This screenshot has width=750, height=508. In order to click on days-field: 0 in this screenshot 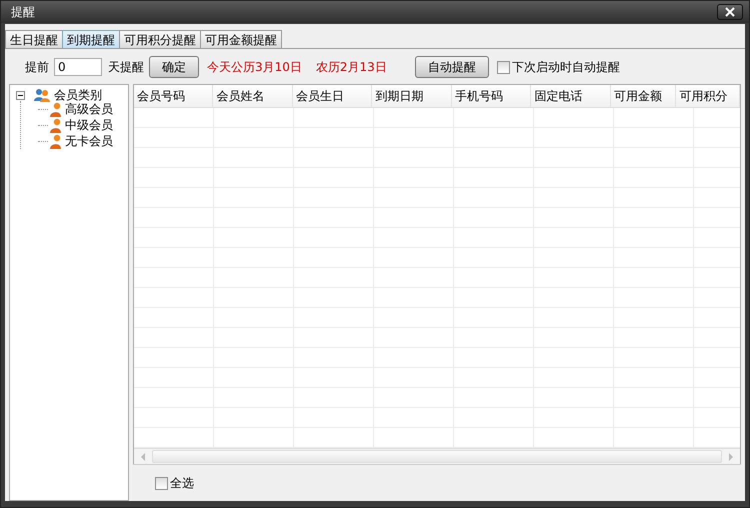, I will do `click(78, 67)`.